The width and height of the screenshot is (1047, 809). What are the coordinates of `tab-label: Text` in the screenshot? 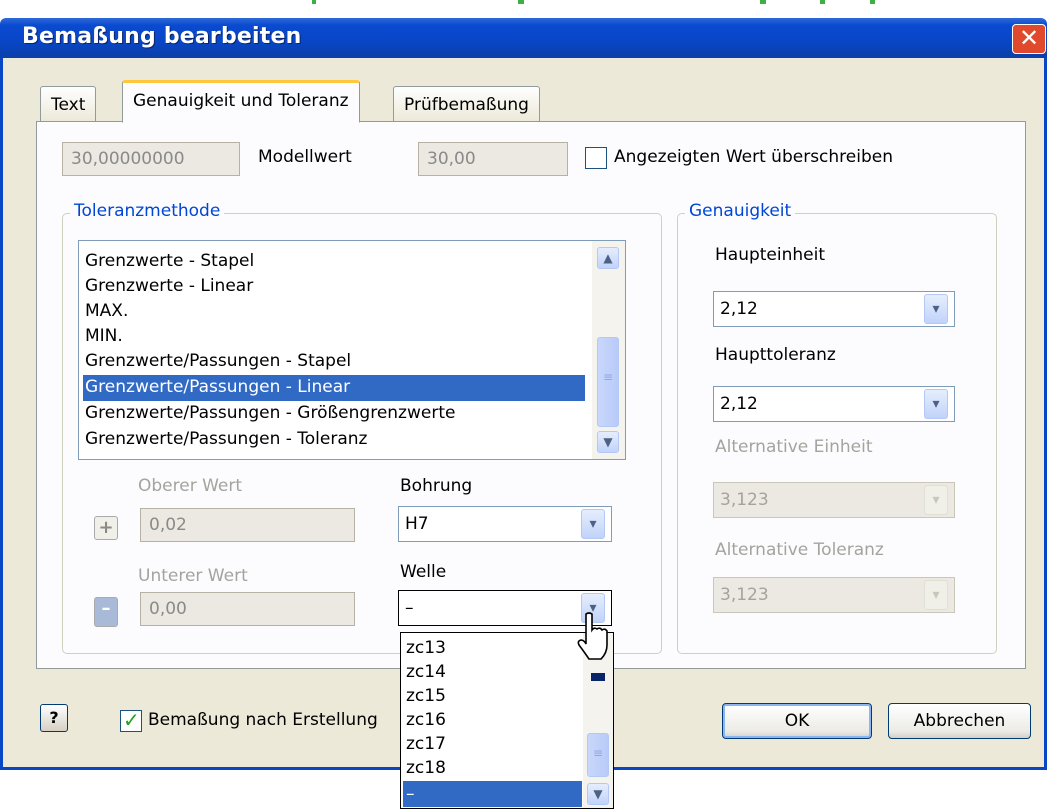 It's located at (68, 105).